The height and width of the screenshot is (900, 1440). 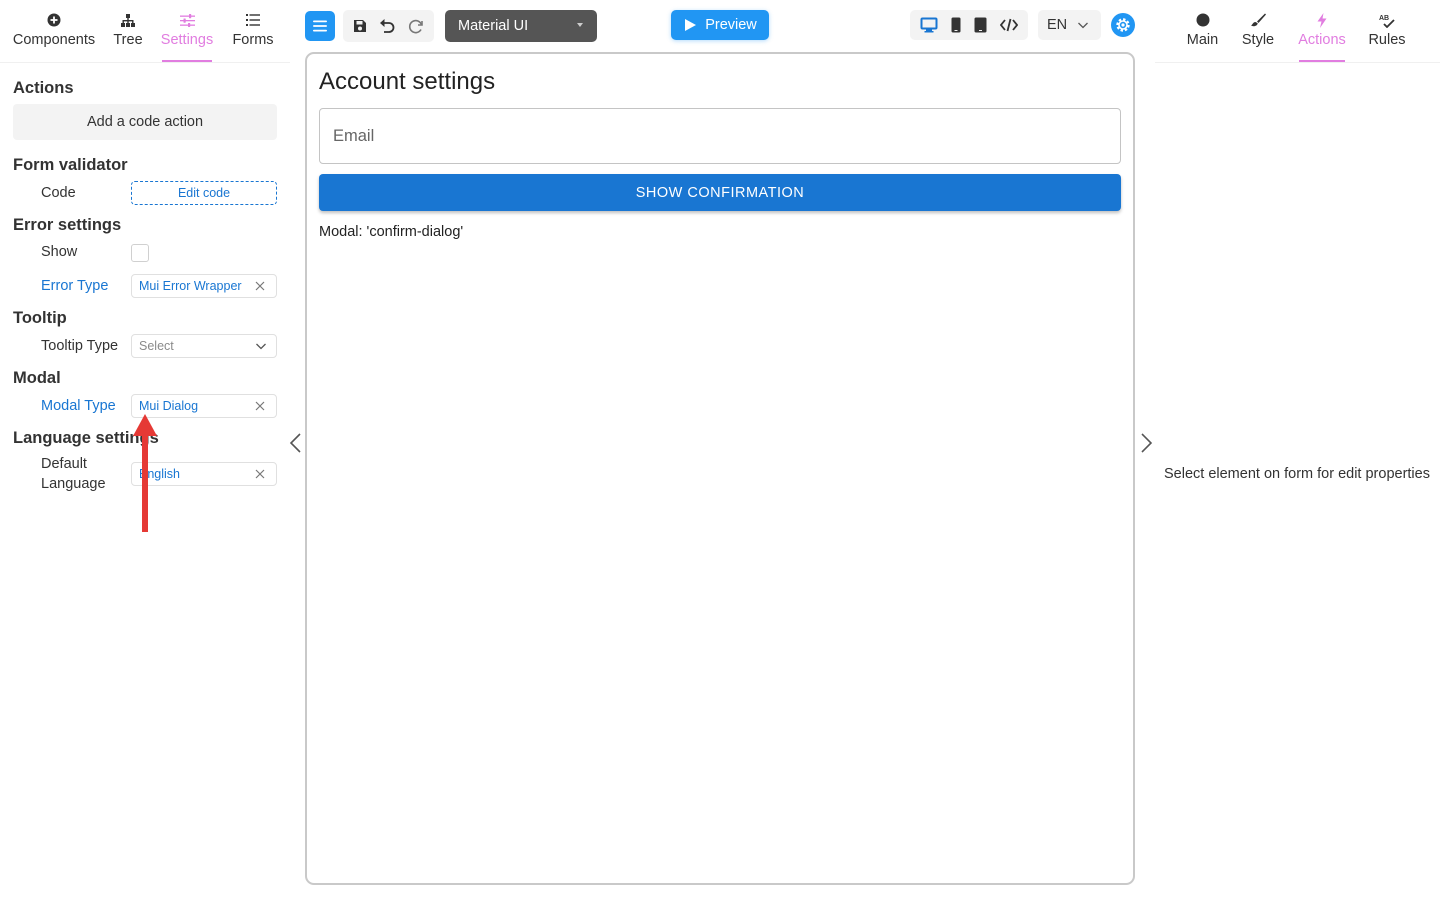 I want to click on tab-components: Components, so click(x=54, y=31).